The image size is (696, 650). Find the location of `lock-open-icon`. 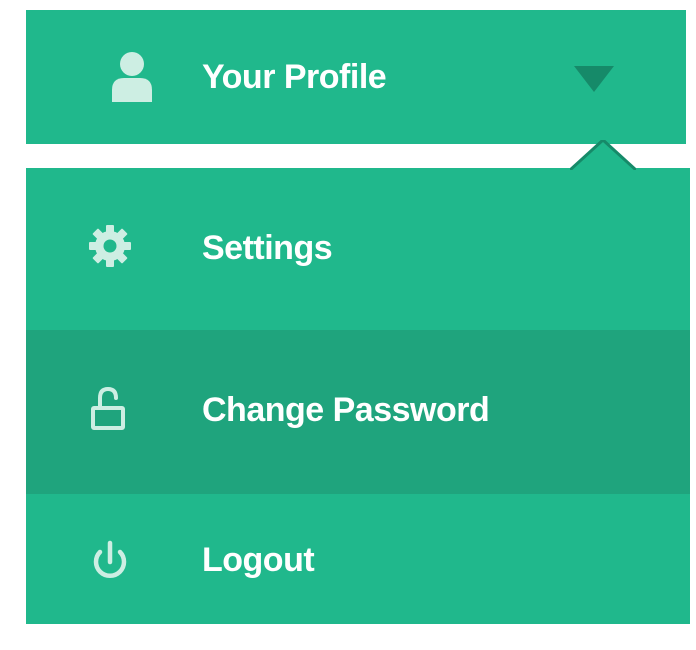

lock-open-icon is located at coordinates (108, 408).